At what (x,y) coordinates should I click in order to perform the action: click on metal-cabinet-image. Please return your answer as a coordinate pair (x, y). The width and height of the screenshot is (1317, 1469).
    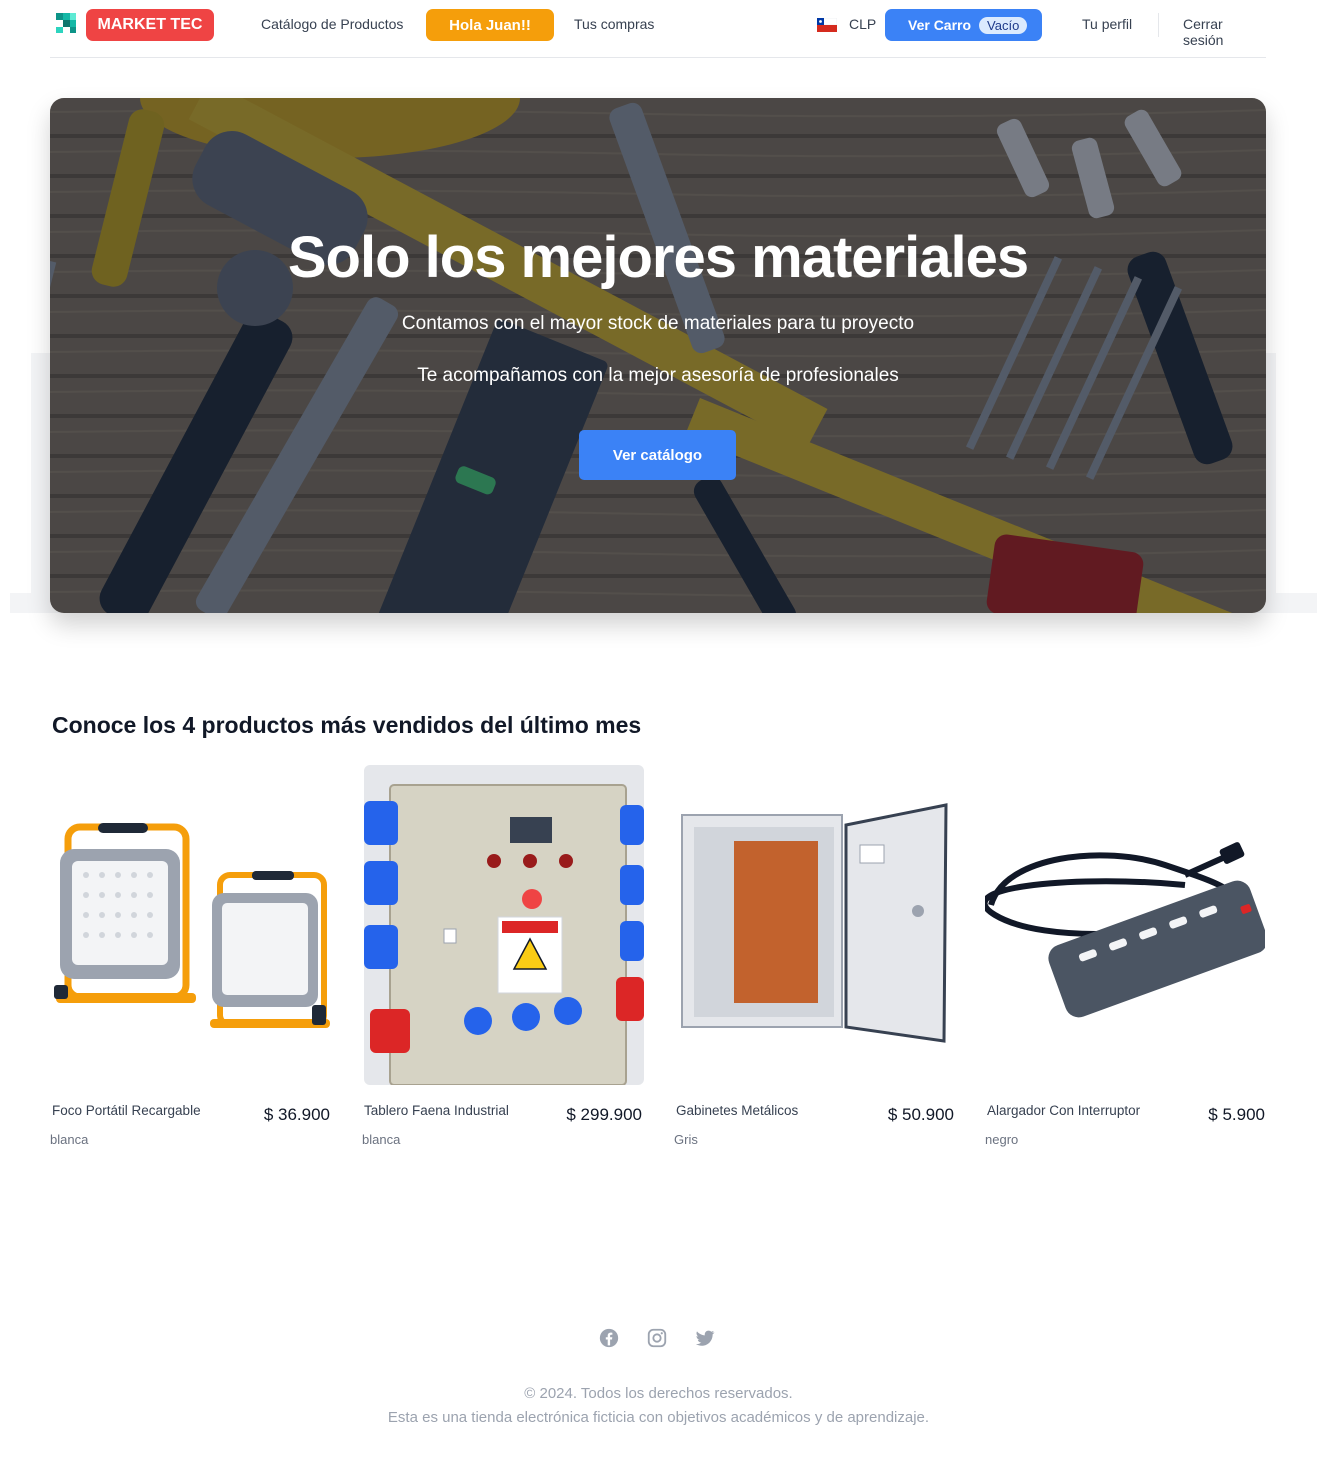
    Looking at the image, I should click on (814, 925).